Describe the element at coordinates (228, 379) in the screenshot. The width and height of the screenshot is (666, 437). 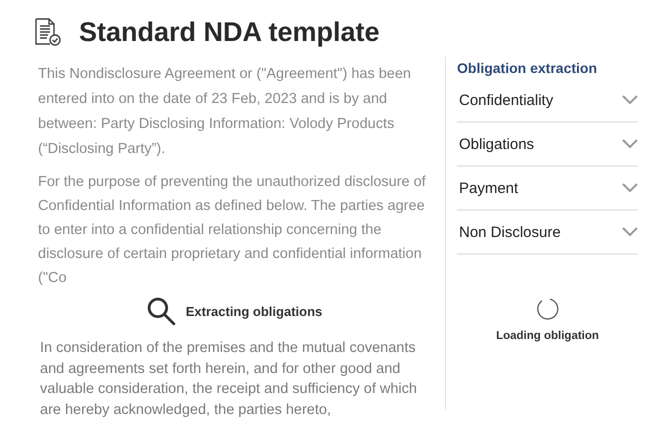
I see `paragraph: In consideration of the premises and the mutual covenants and agreements set forth herein, and for other good and valuable consideration, the receipt and sufficiency of which are hereby acknowledged, the parties hereto,` at that location.